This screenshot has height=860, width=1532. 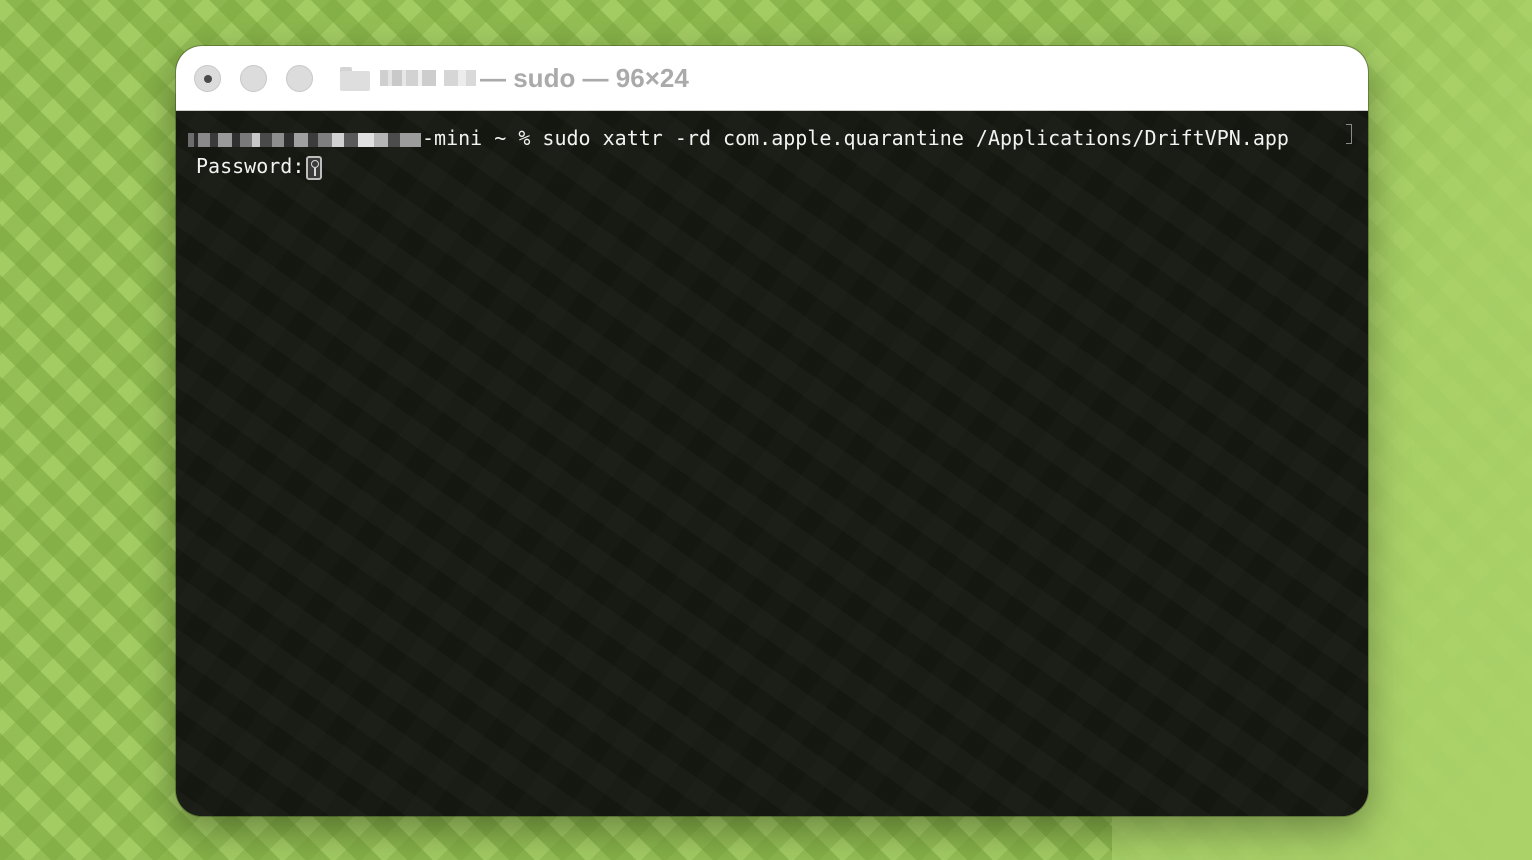 I want to click on window-title: — sudo — 96×24, so click(x=584, y=77).